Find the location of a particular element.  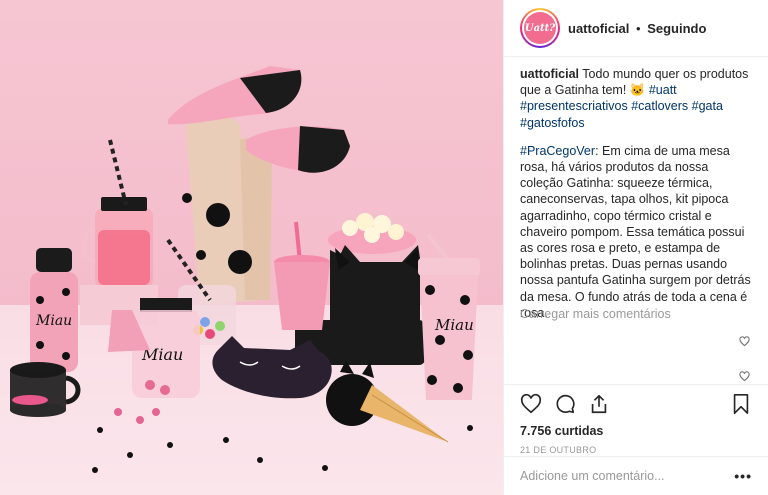

hashtag-pracegover: #PraCegoVer is located at coordinates (557, 151).